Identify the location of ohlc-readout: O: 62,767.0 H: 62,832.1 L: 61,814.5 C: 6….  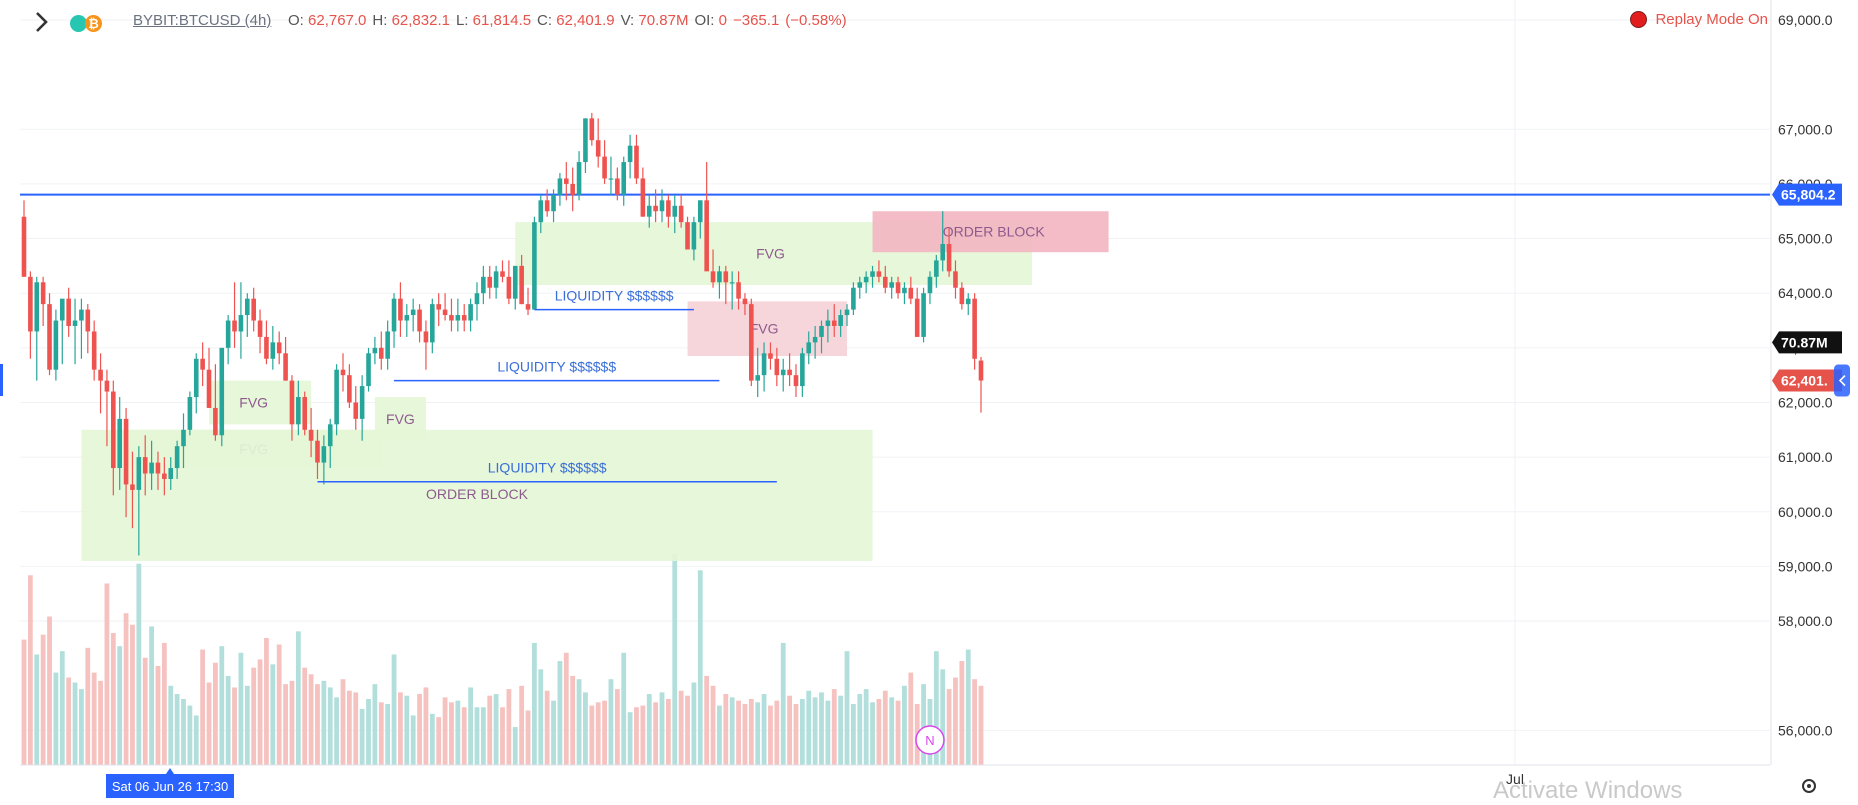
(567, 20).